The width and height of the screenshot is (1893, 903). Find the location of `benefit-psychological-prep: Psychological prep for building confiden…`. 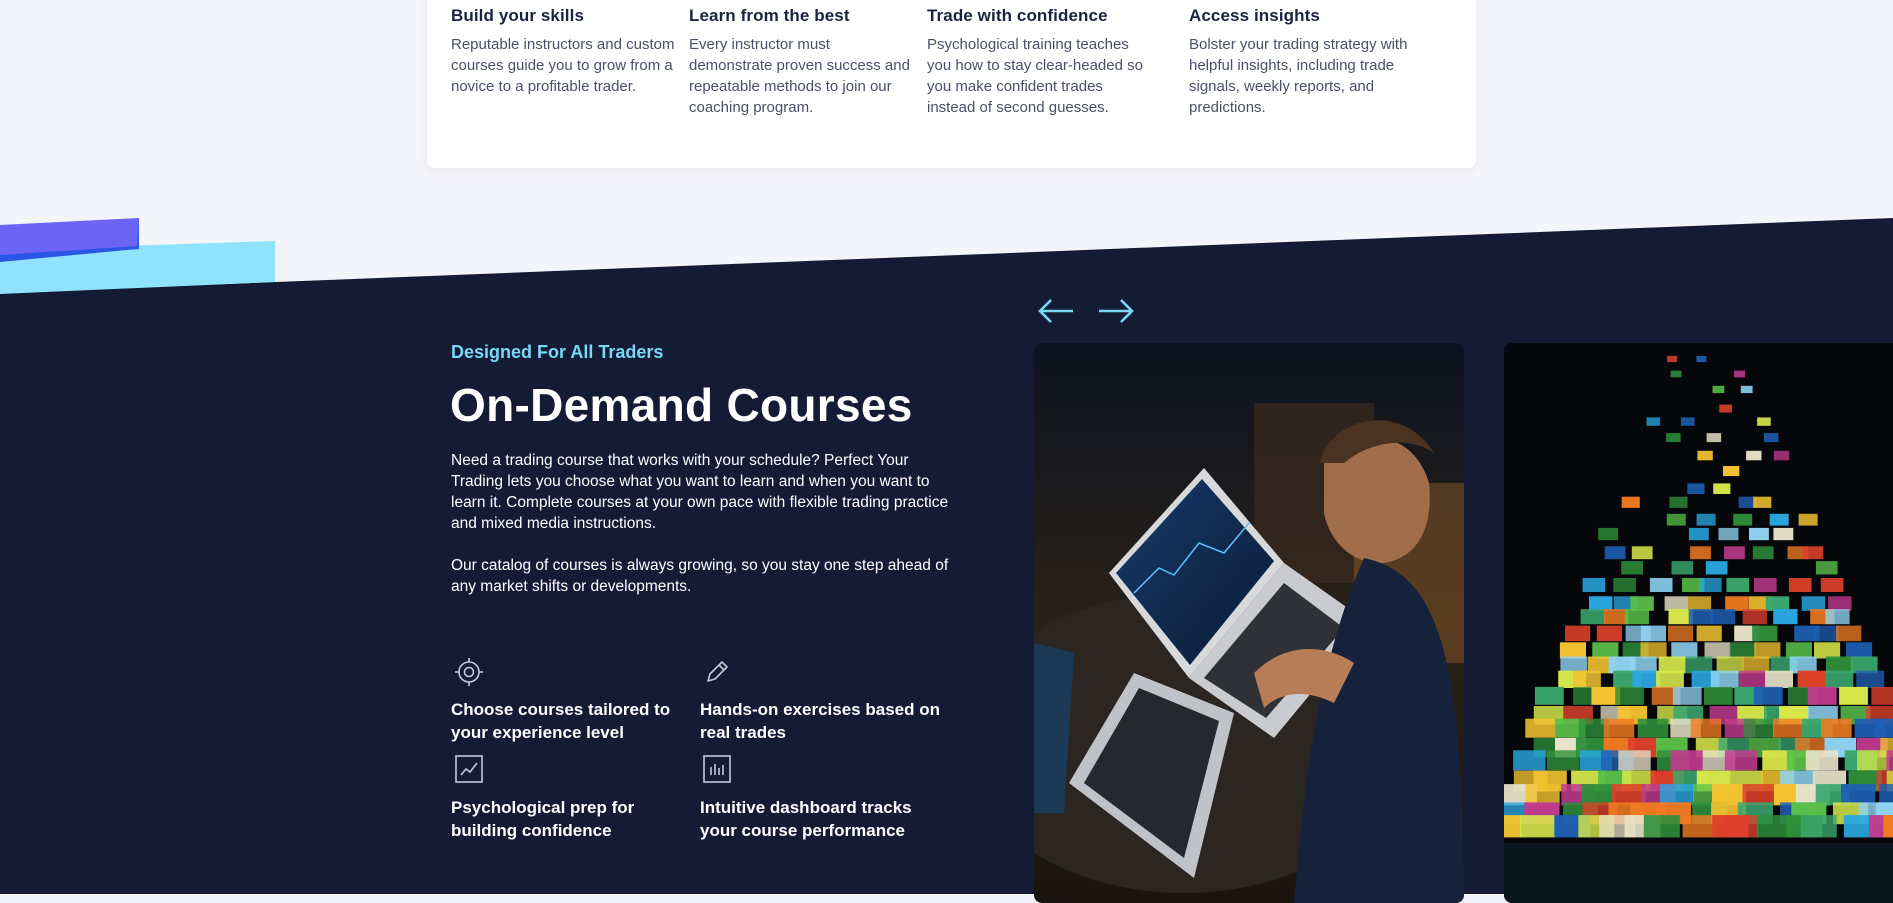

benefit-psychological-prep: Psychological prep for building confiden… is located at coordinates (543, 819).